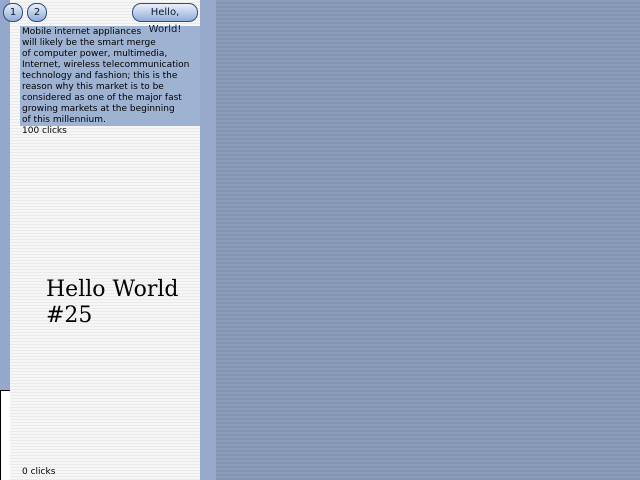 The image size is (640, 480). What do you see at coordinates (165, 19) in the screenshot?
I see `hello-world-button: Hello, World!` at bounding box center [165, 19].